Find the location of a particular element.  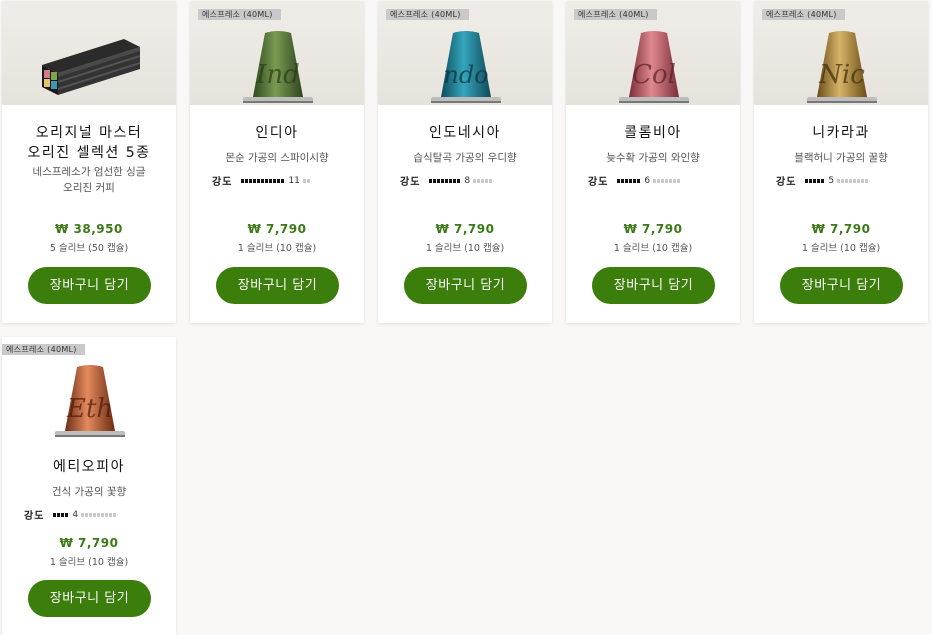

intensity-meter: 강도 5 is located at coordinates (822, 180).